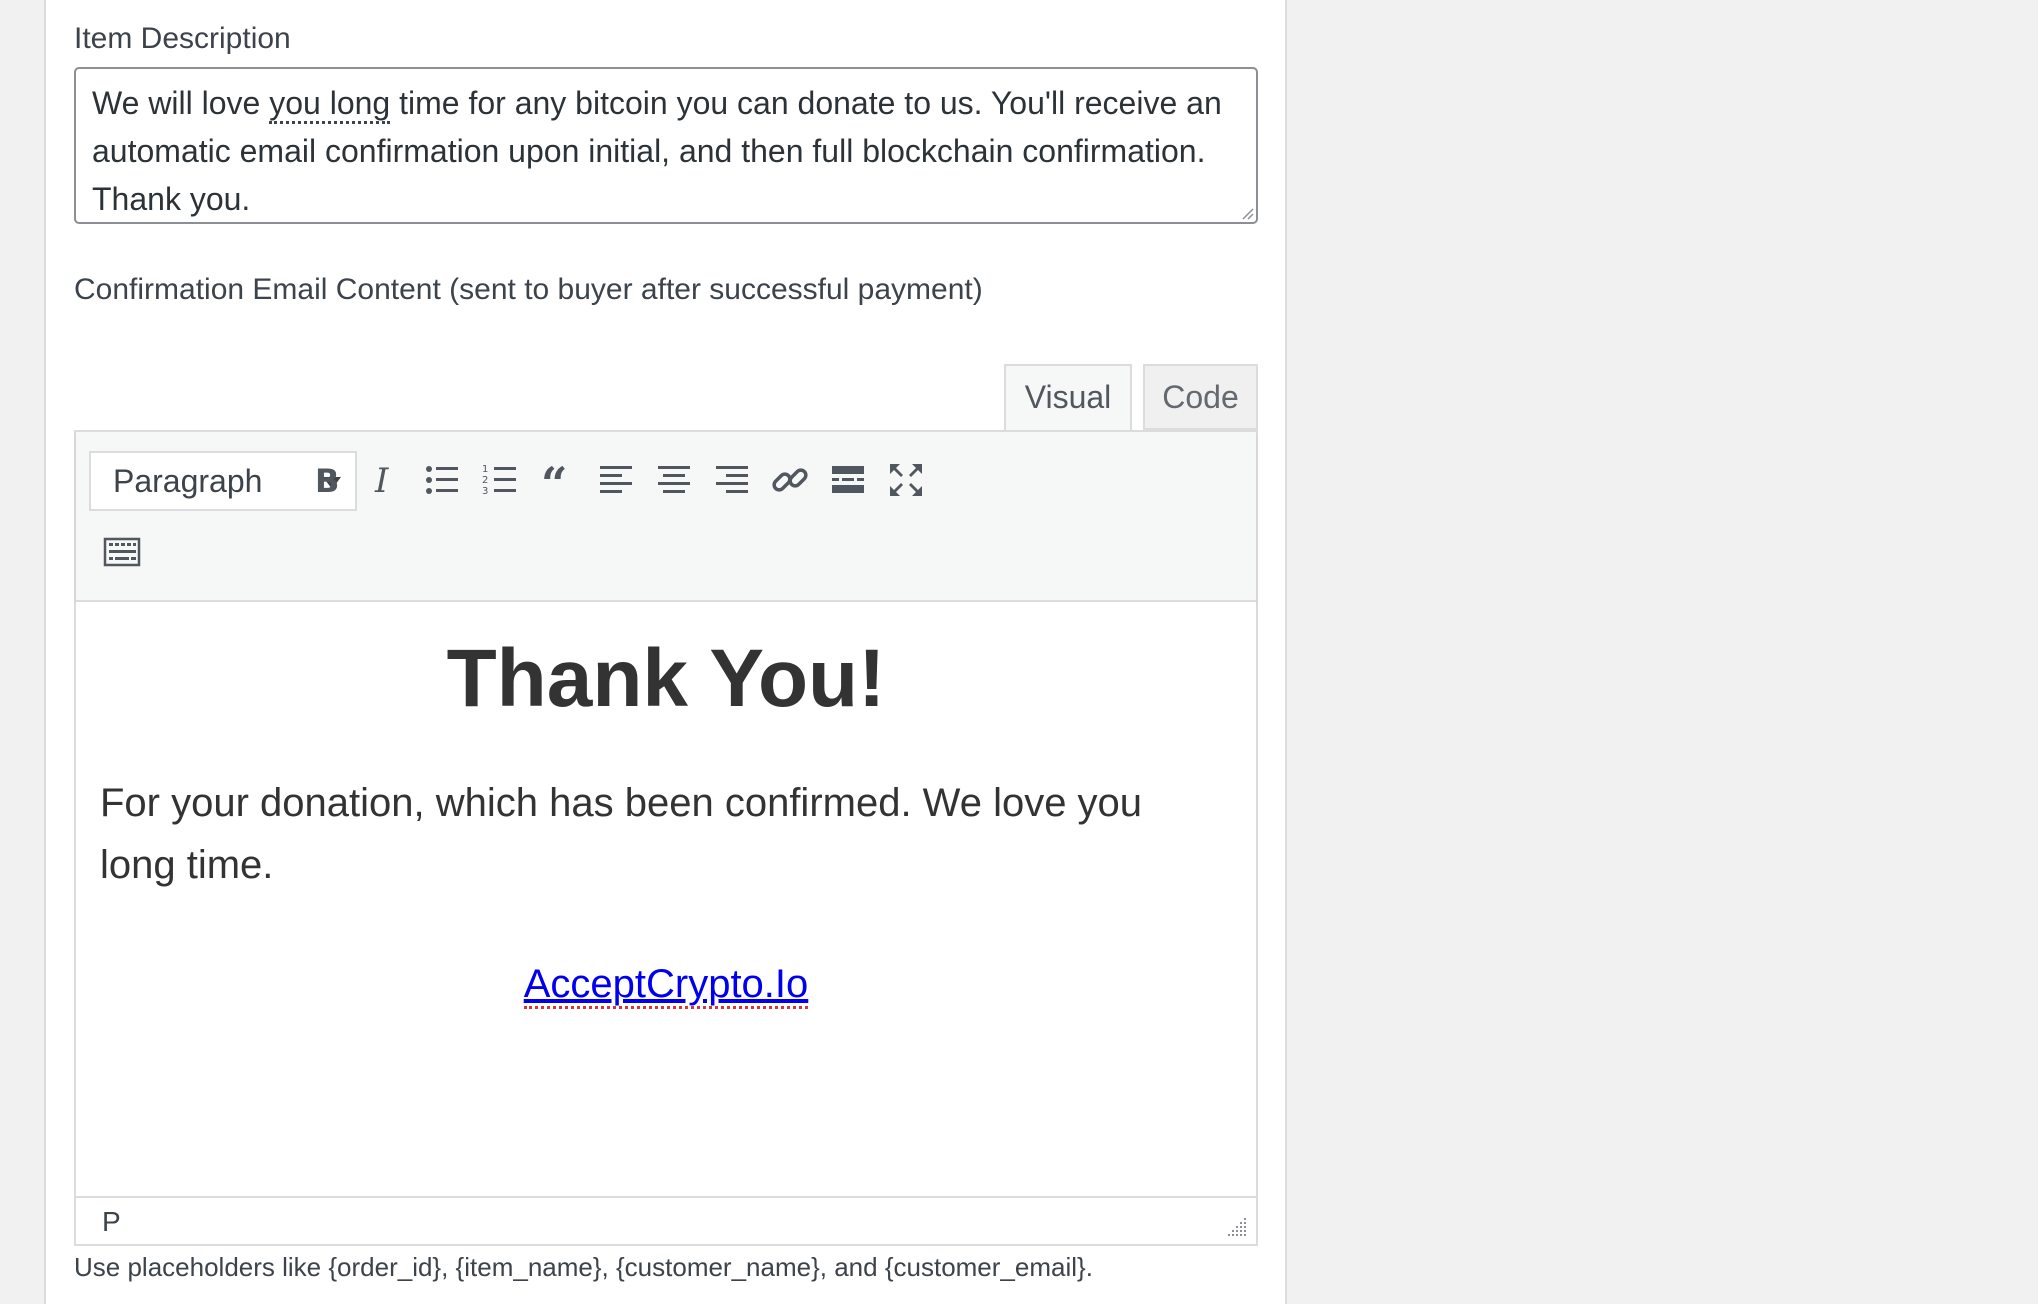  I want to click on bold-icon: B, so click(327, 481).